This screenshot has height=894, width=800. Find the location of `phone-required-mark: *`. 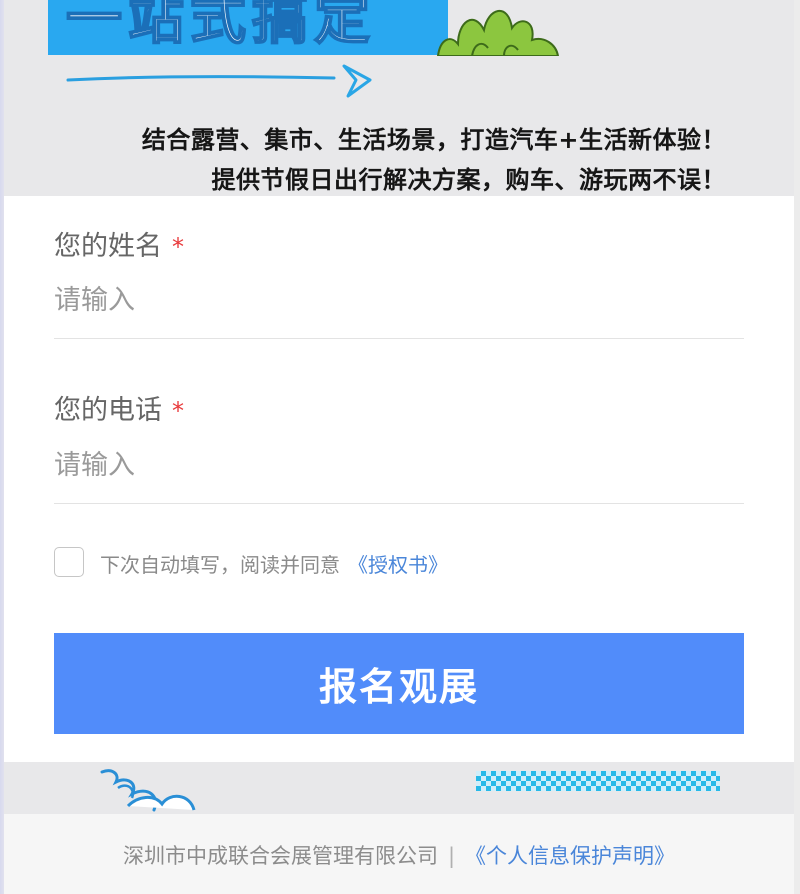

phone-required-mark: * is located at coordinates (178, 411).